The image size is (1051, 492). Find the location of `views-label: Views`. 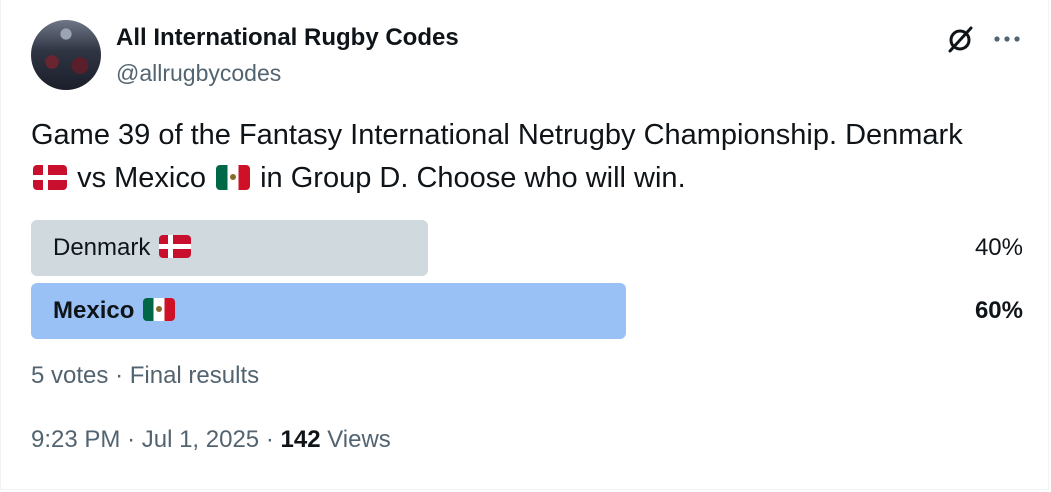

views-label: Views is located at coordinates (359, 439).